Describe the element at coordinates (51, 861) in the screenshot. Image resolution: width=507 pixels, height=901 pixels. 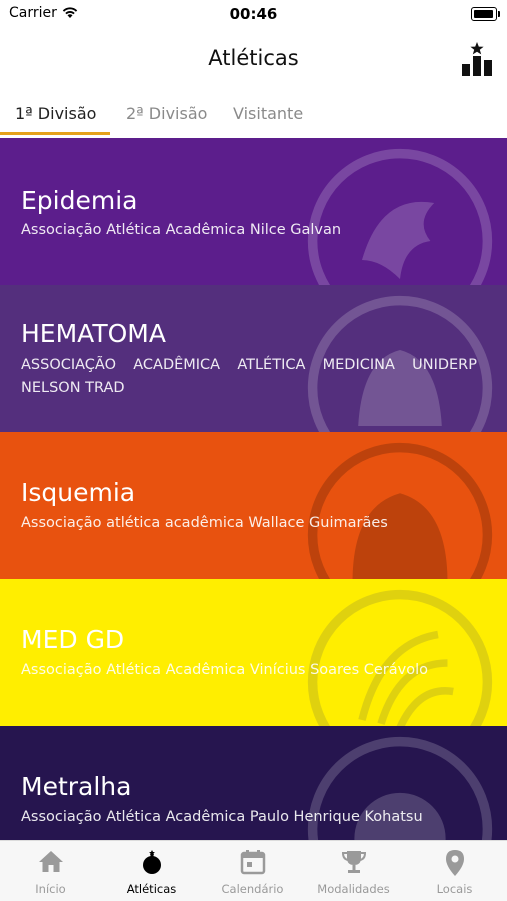
I see `home-icon` at that location.